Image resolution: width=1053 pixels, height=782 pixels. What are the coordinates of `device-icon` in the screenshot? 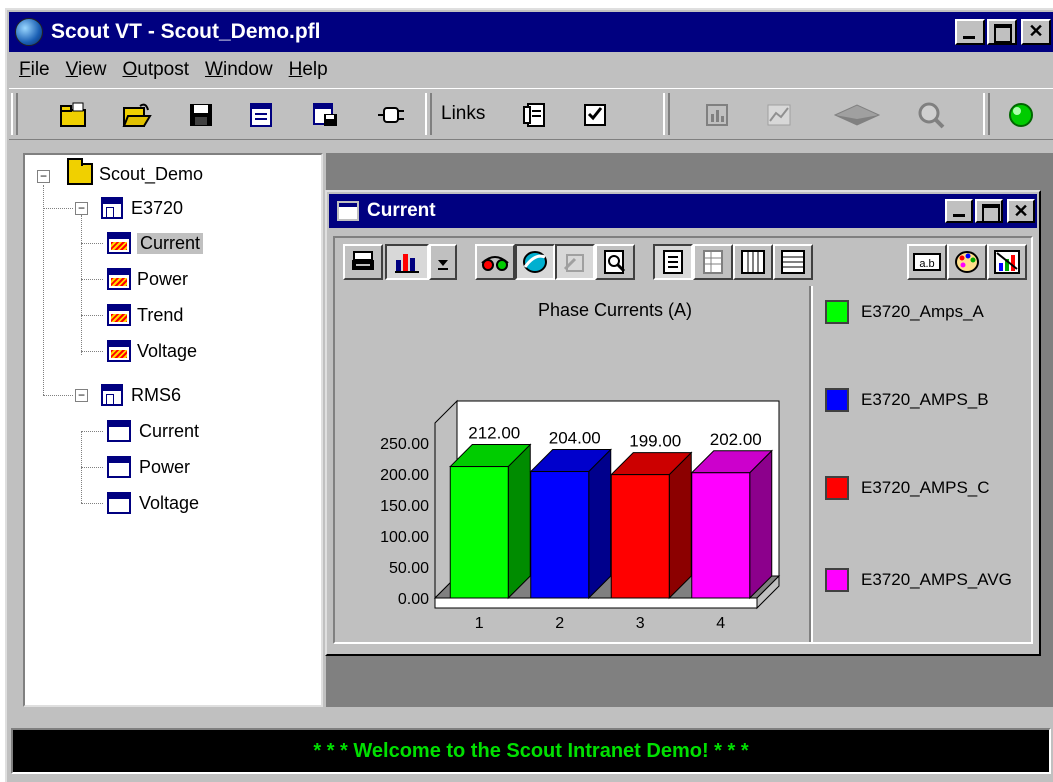 It's located at (112, 395).